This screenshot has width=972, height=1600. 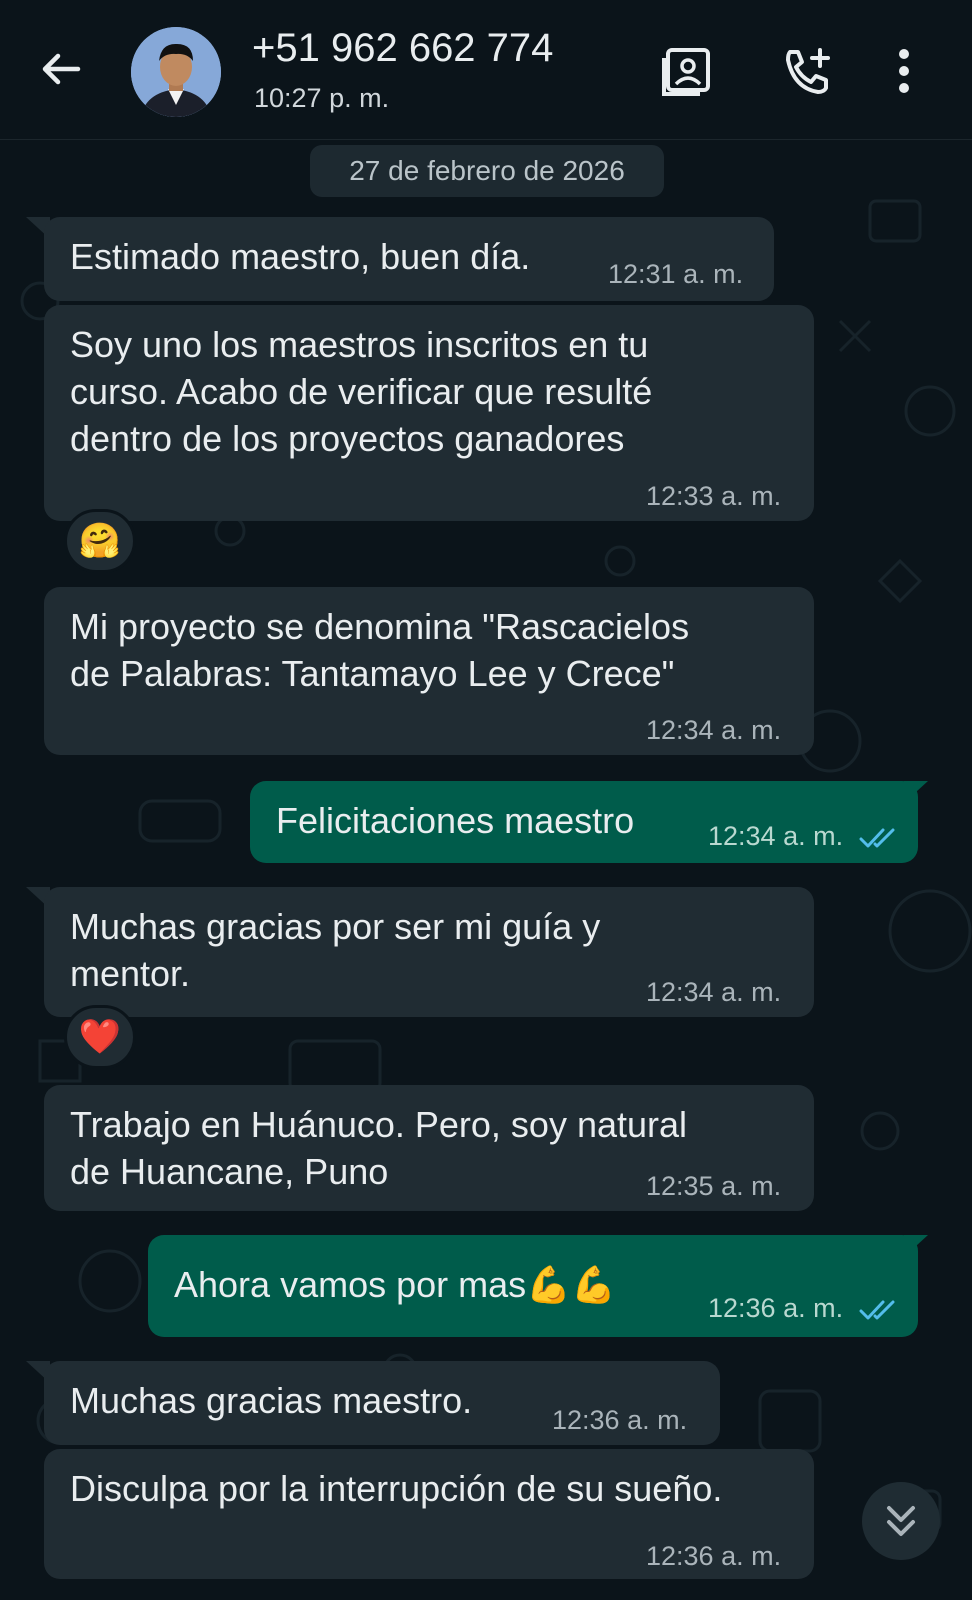 What do you see at coordinates (335, 950) in the screenshot?
I see `message-text: Muchas gracias por ser mi guía y mentor.` at bounding box center [335, 950].